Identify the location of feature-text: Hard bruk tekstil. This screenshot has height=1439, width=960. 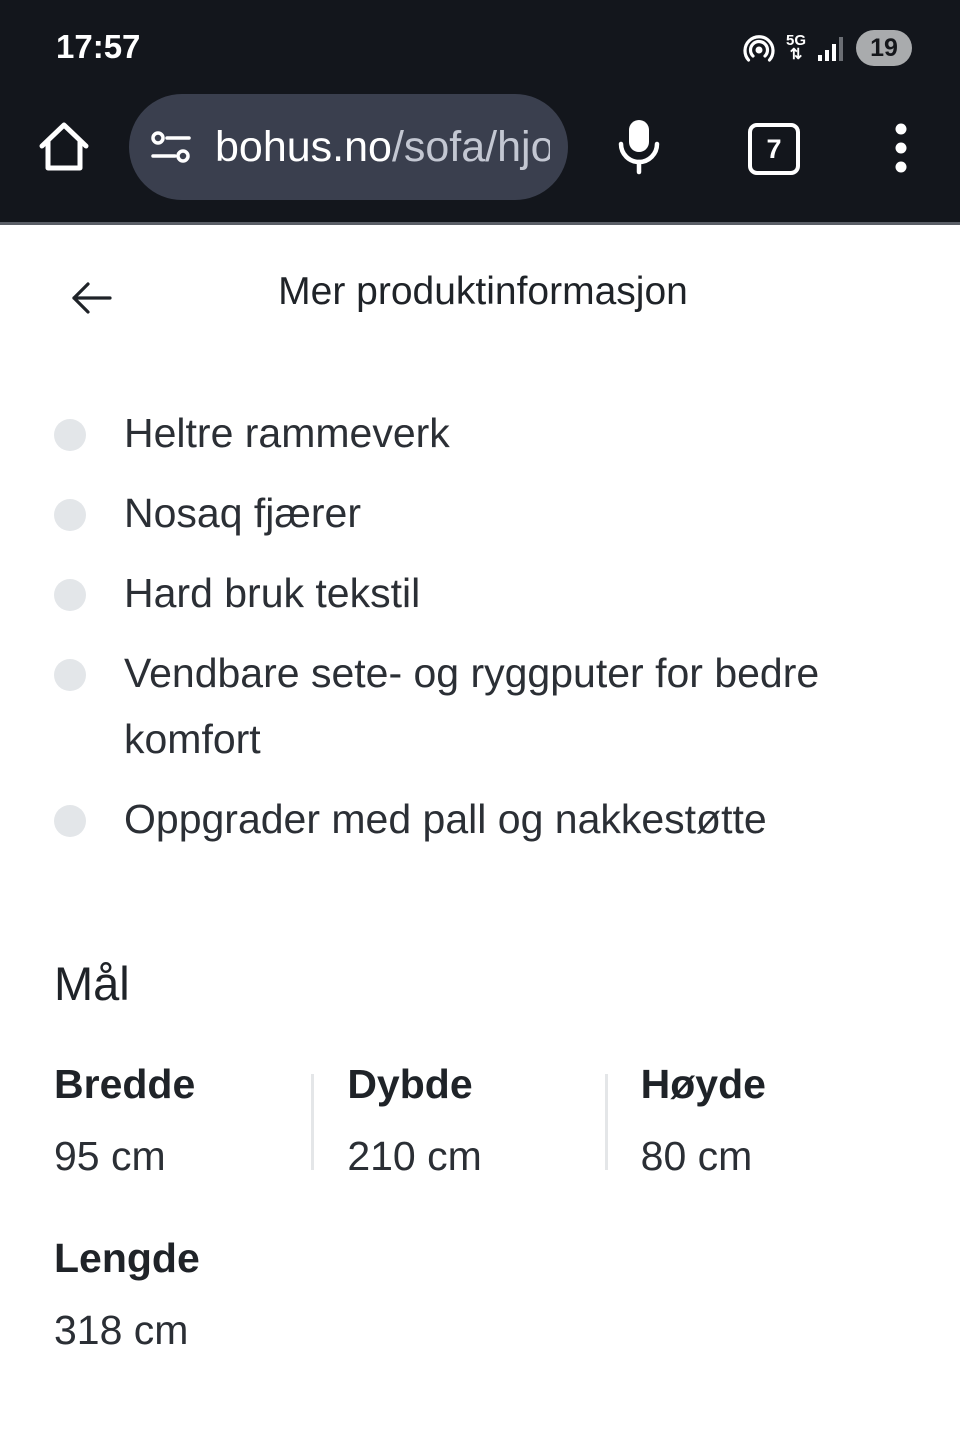
(272, 593).